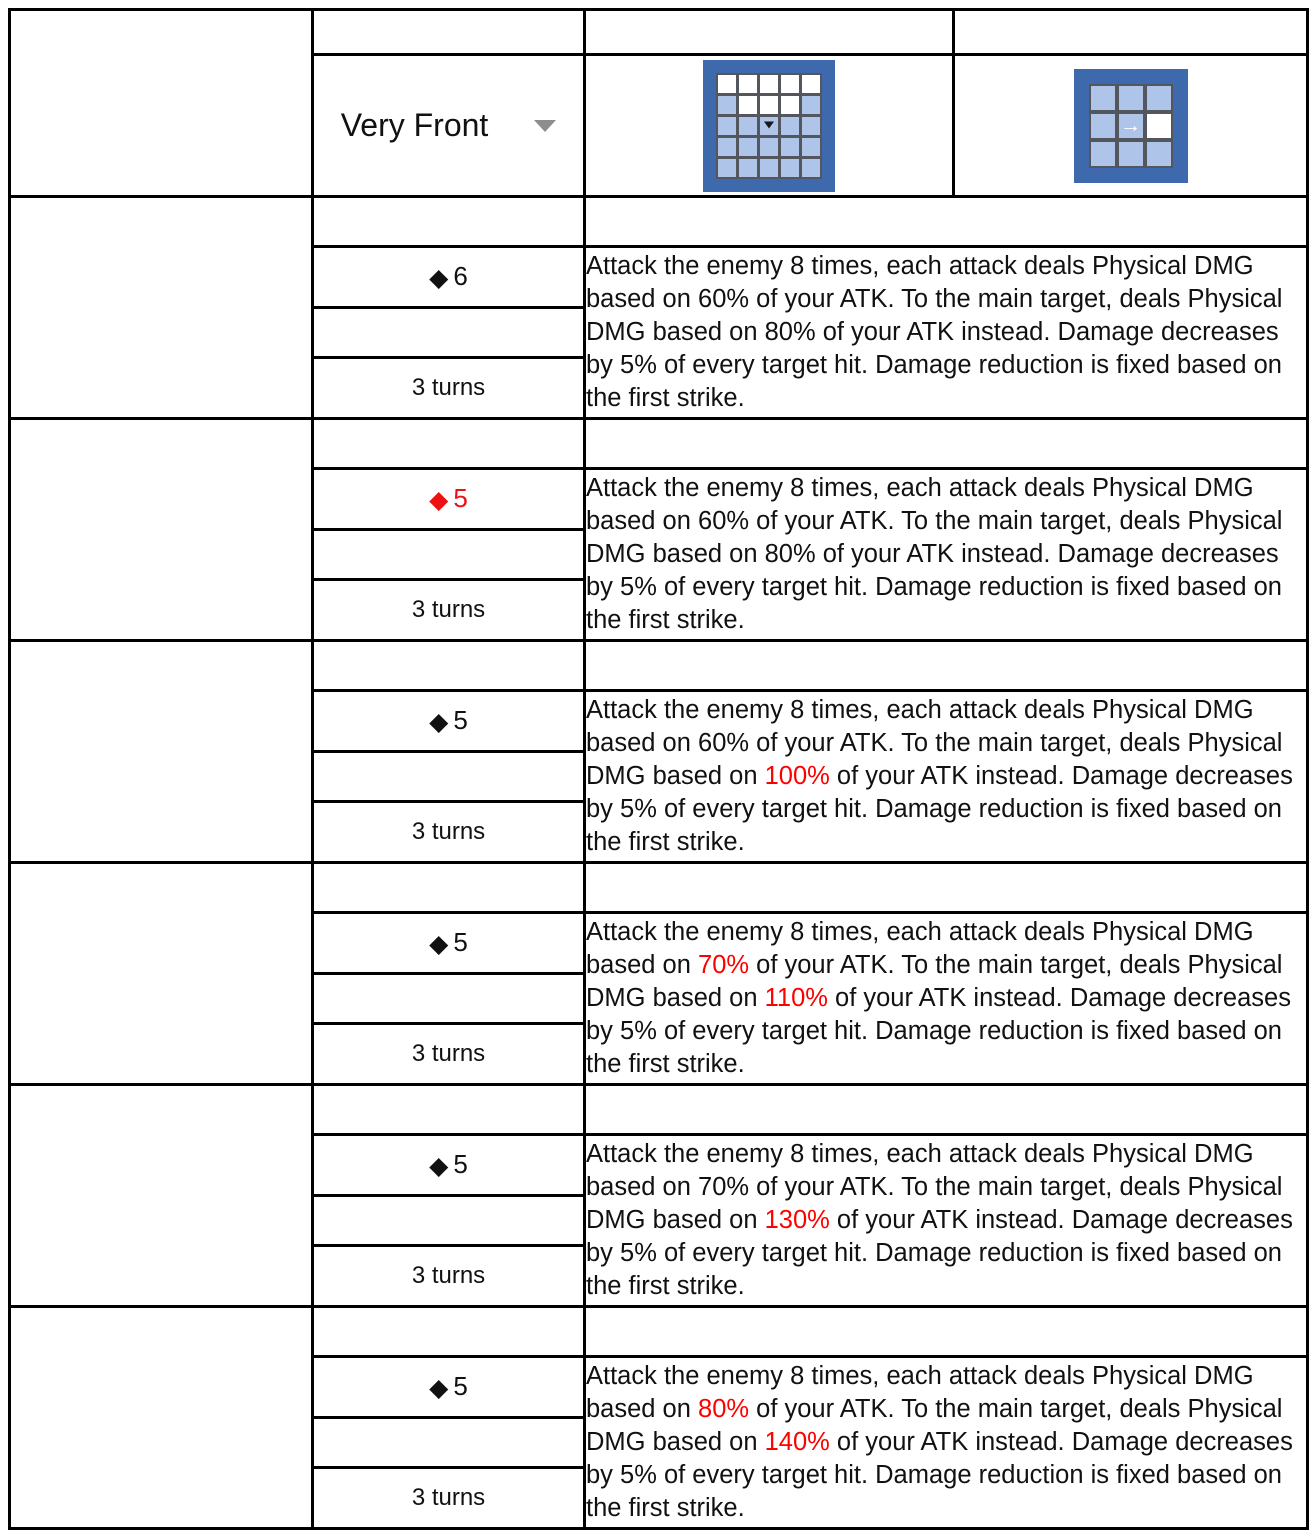  I want to click on knockback-target-cell, so click(1158, 125).